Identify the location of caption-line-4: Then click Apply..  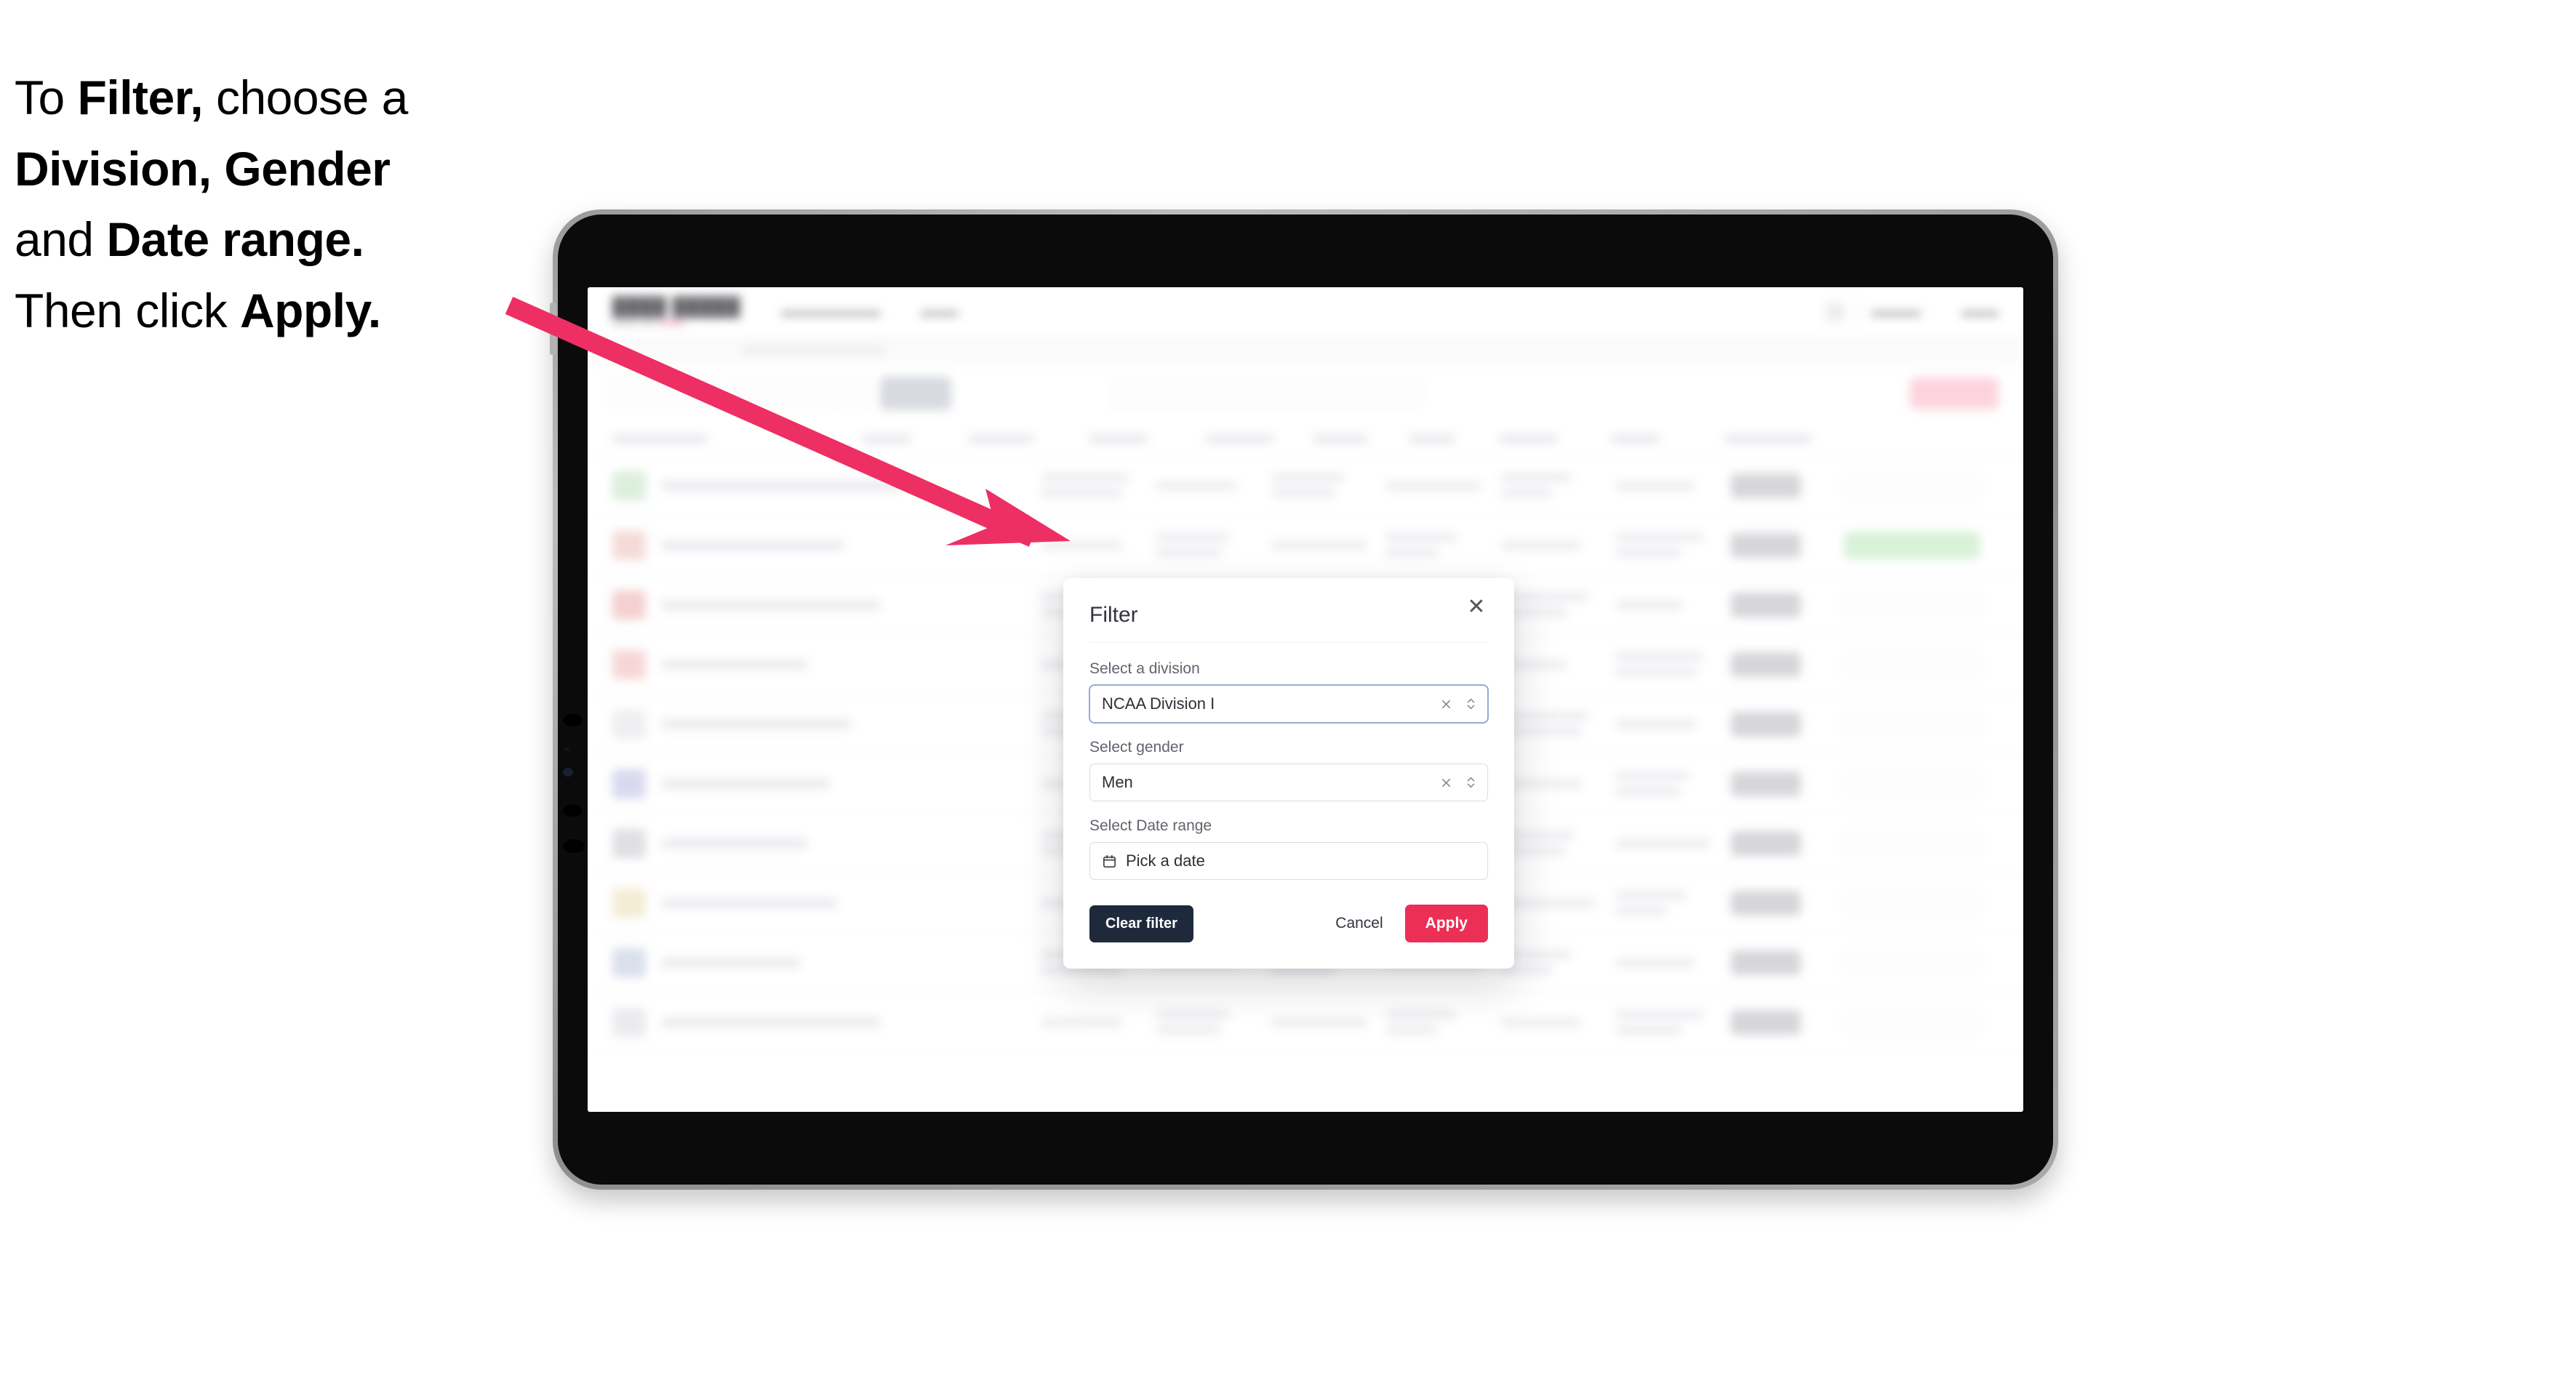
(284, 312).